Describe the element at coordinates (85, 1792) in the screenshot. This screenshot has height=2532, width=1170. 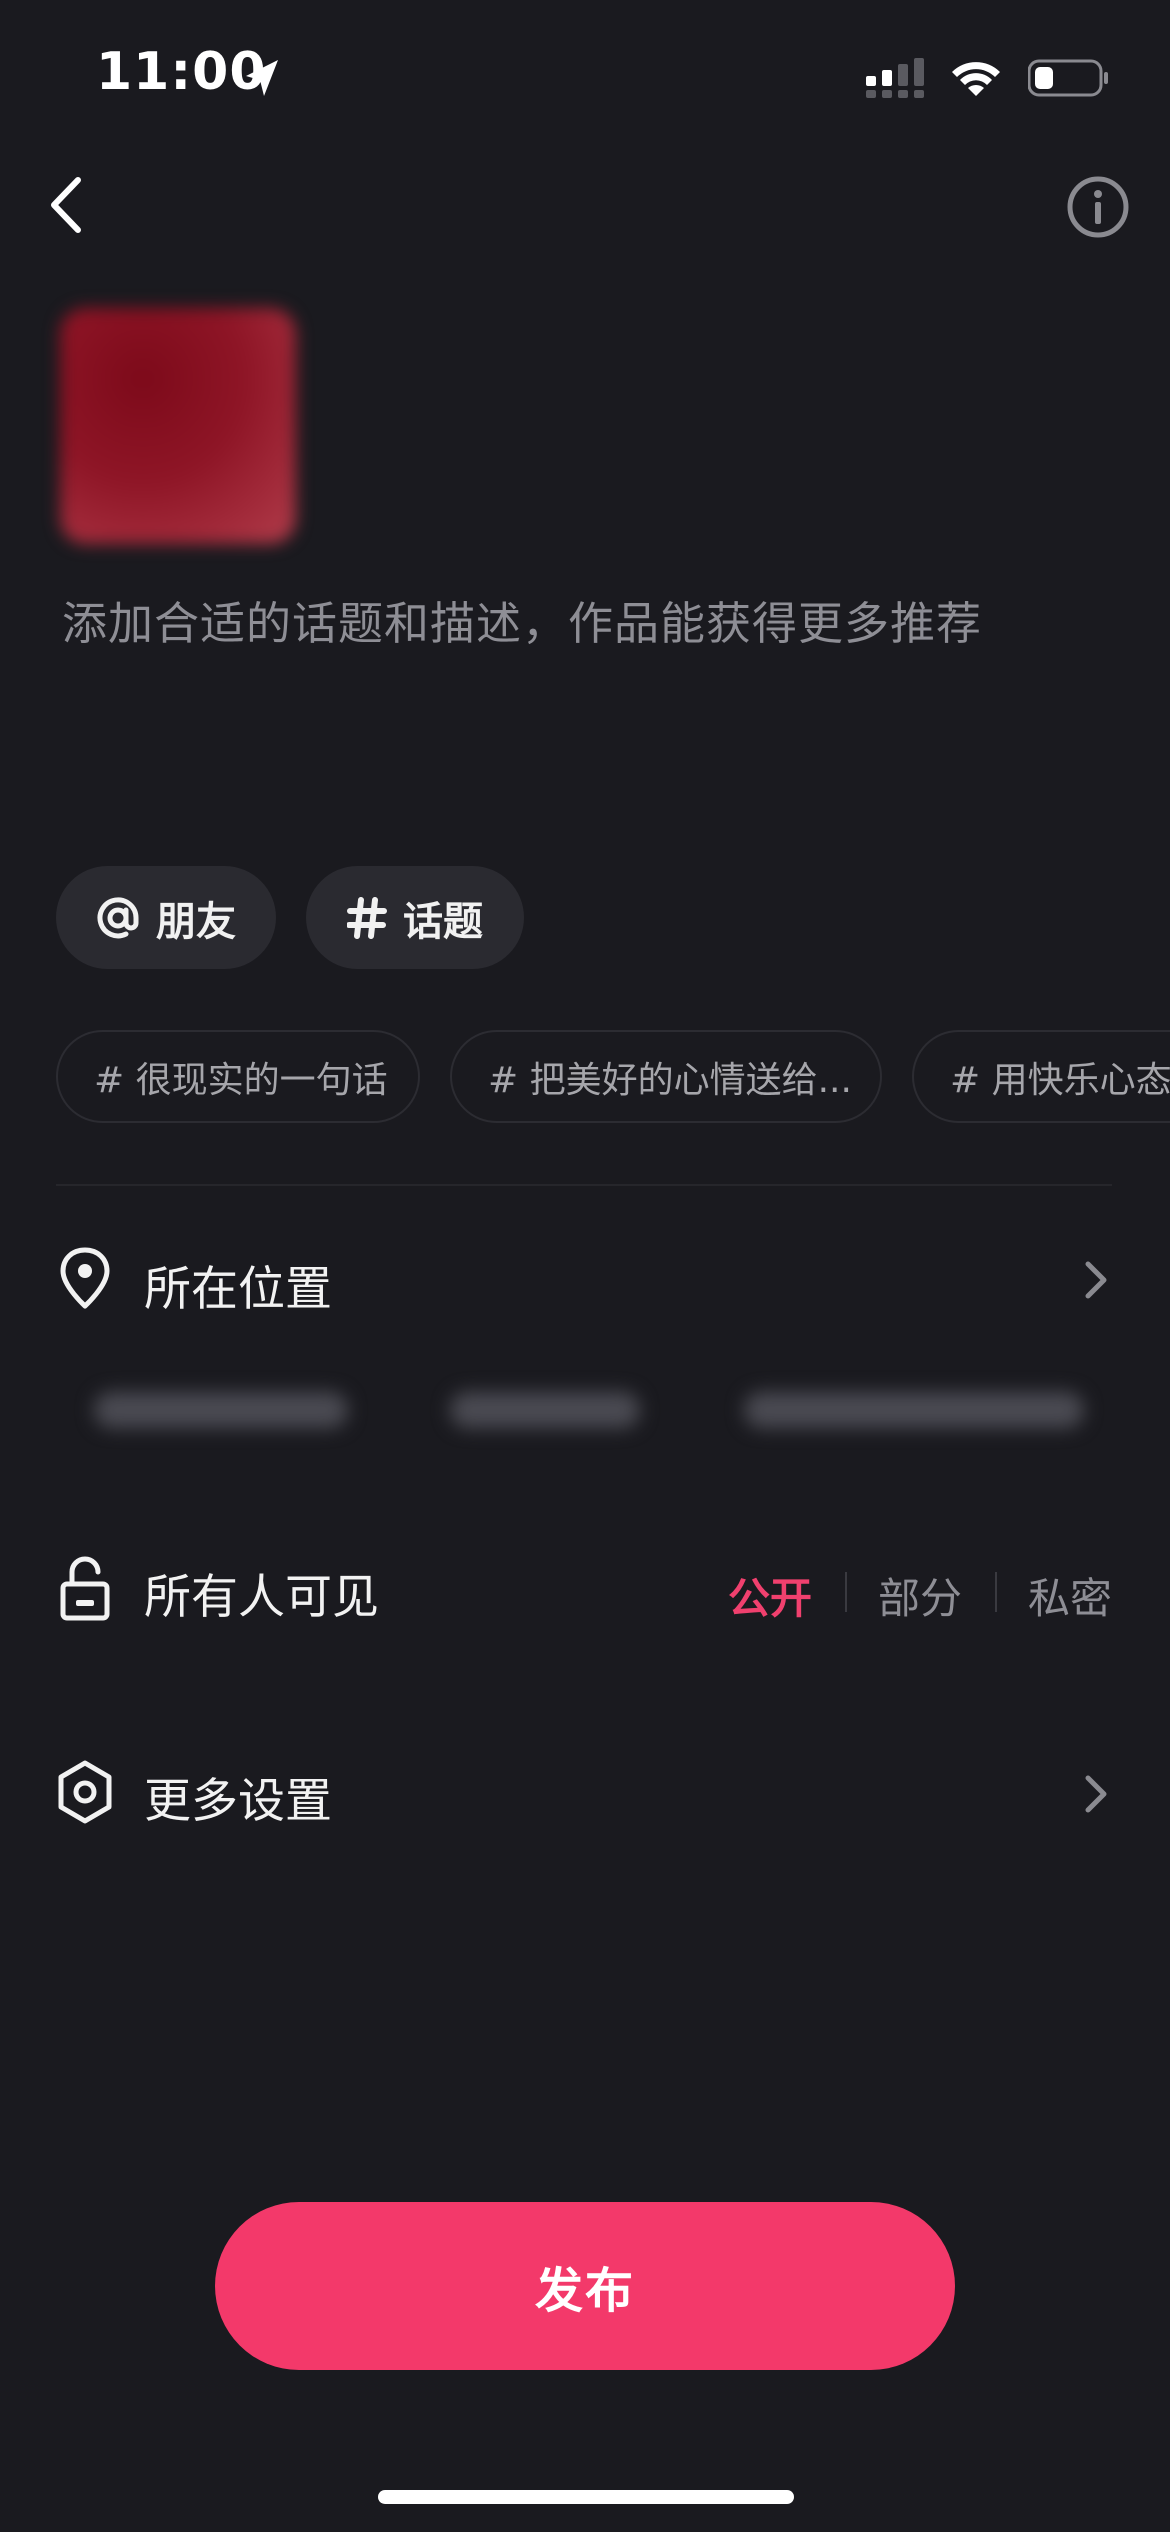
I see `hexagon-settings-icon` at that location.